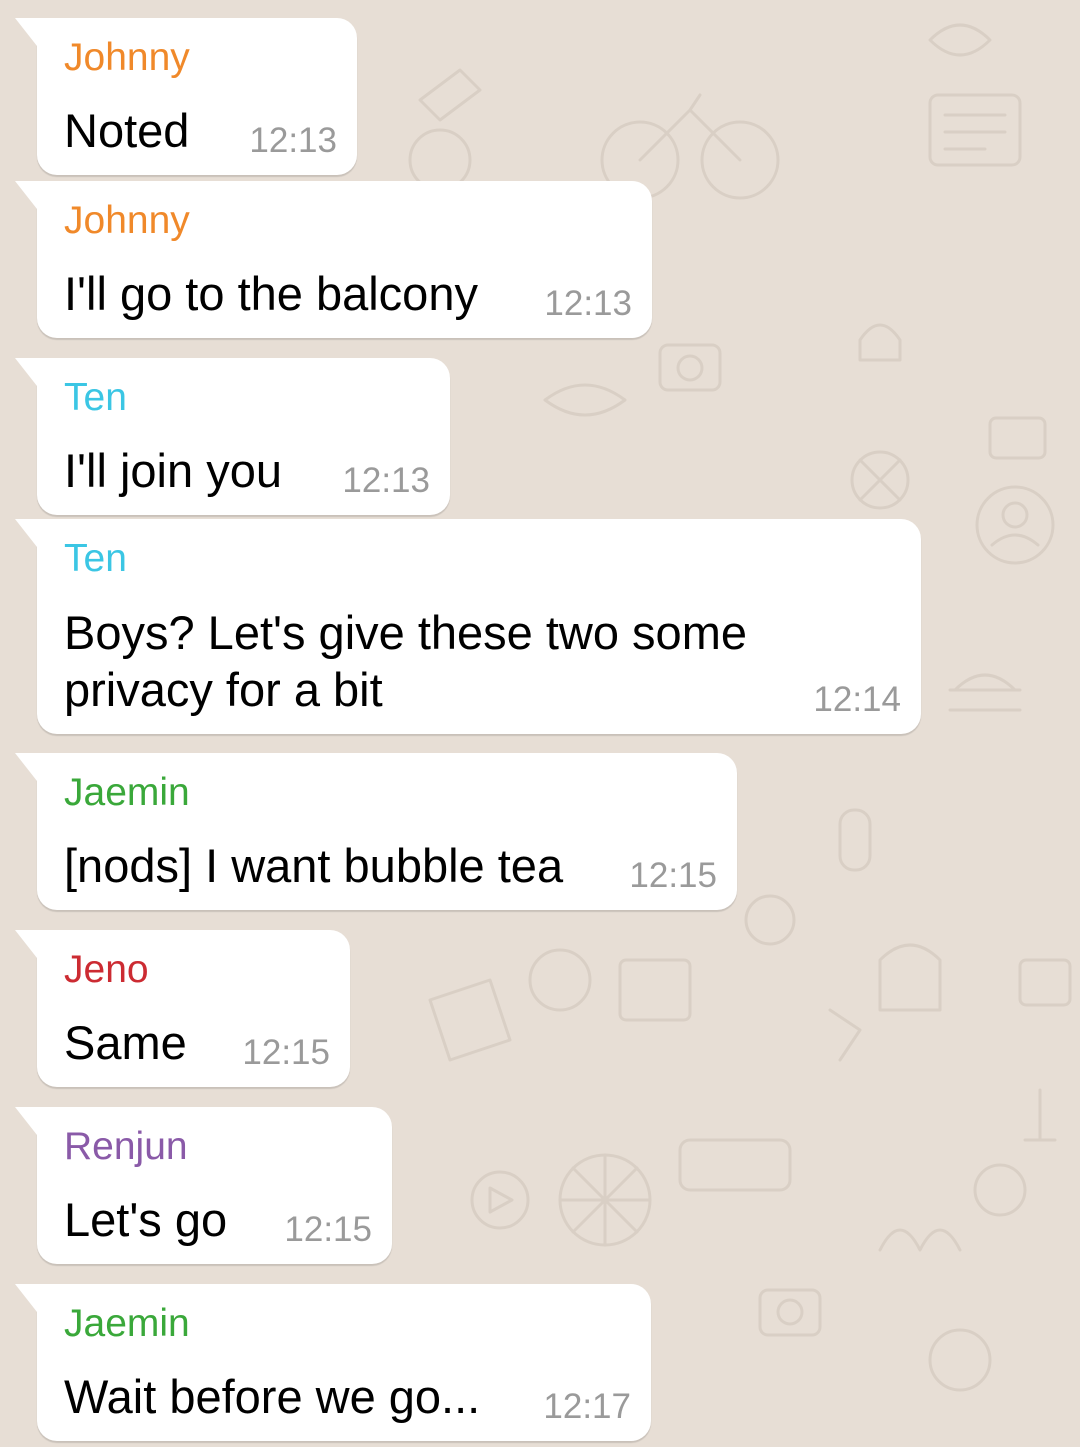 This screenshot has height=1447, width=1080. I want to click on message-text: I'll go to the balcony, so click(271, 293).